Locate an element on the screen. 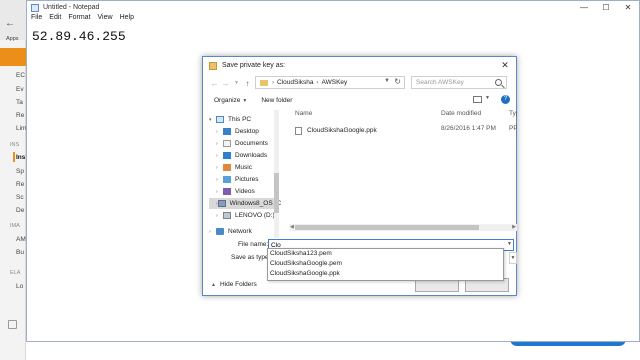 Image resolution: width=640 pixels, height=360 pixels. nav-item-downloads: › Downloads is located at coordinates (244, 155).